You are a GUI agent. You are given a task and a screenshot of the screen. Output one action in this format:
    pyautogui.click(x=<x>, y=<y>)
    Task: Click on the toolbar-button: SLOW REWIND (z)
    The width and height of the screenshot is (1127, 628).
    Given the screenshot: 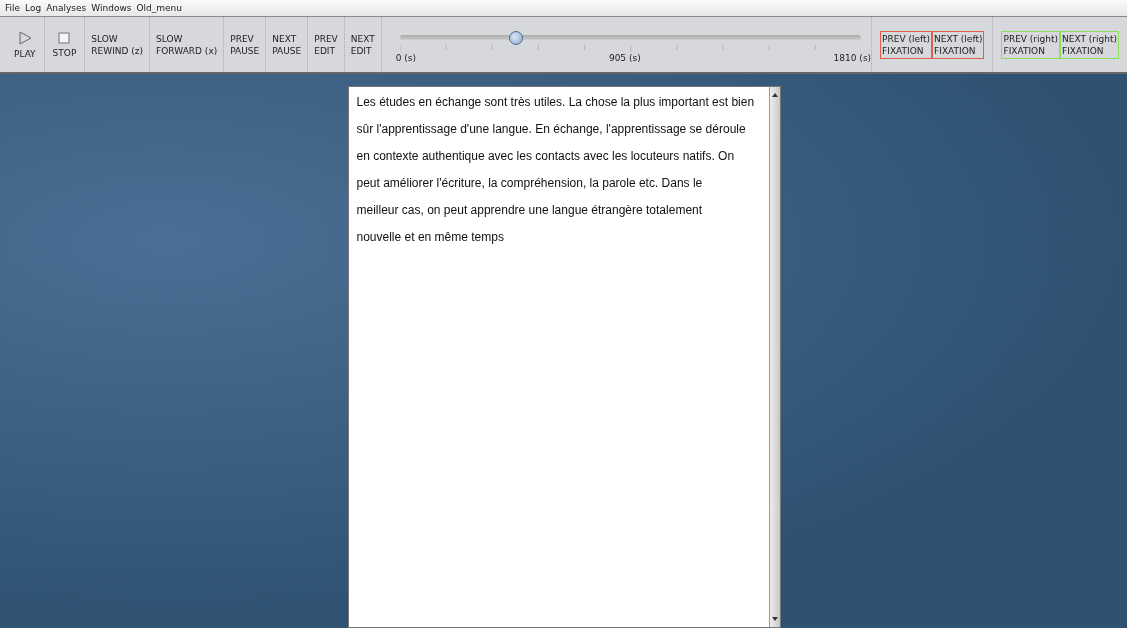 What is the action you would take?
    pyautogui.click(x=118, y=44)
    